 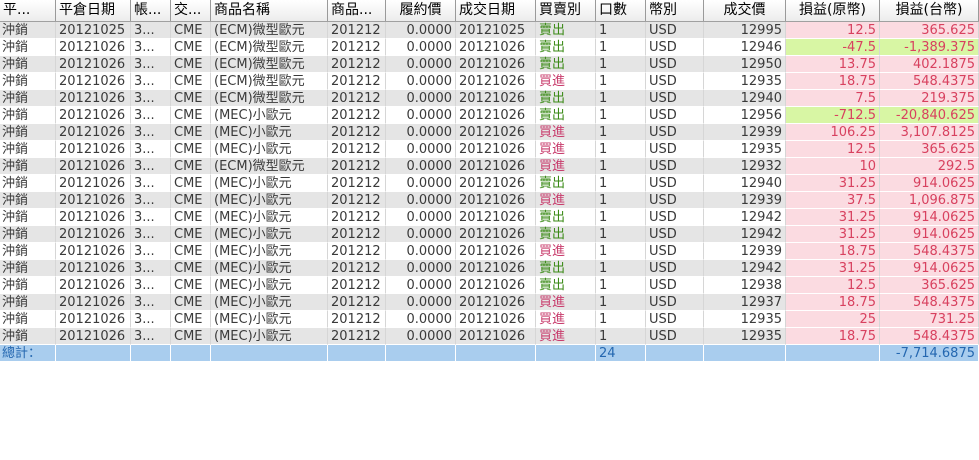 I want to click on column-header-pnl-twd: 損益(台幣), so click(x=929, y=10).